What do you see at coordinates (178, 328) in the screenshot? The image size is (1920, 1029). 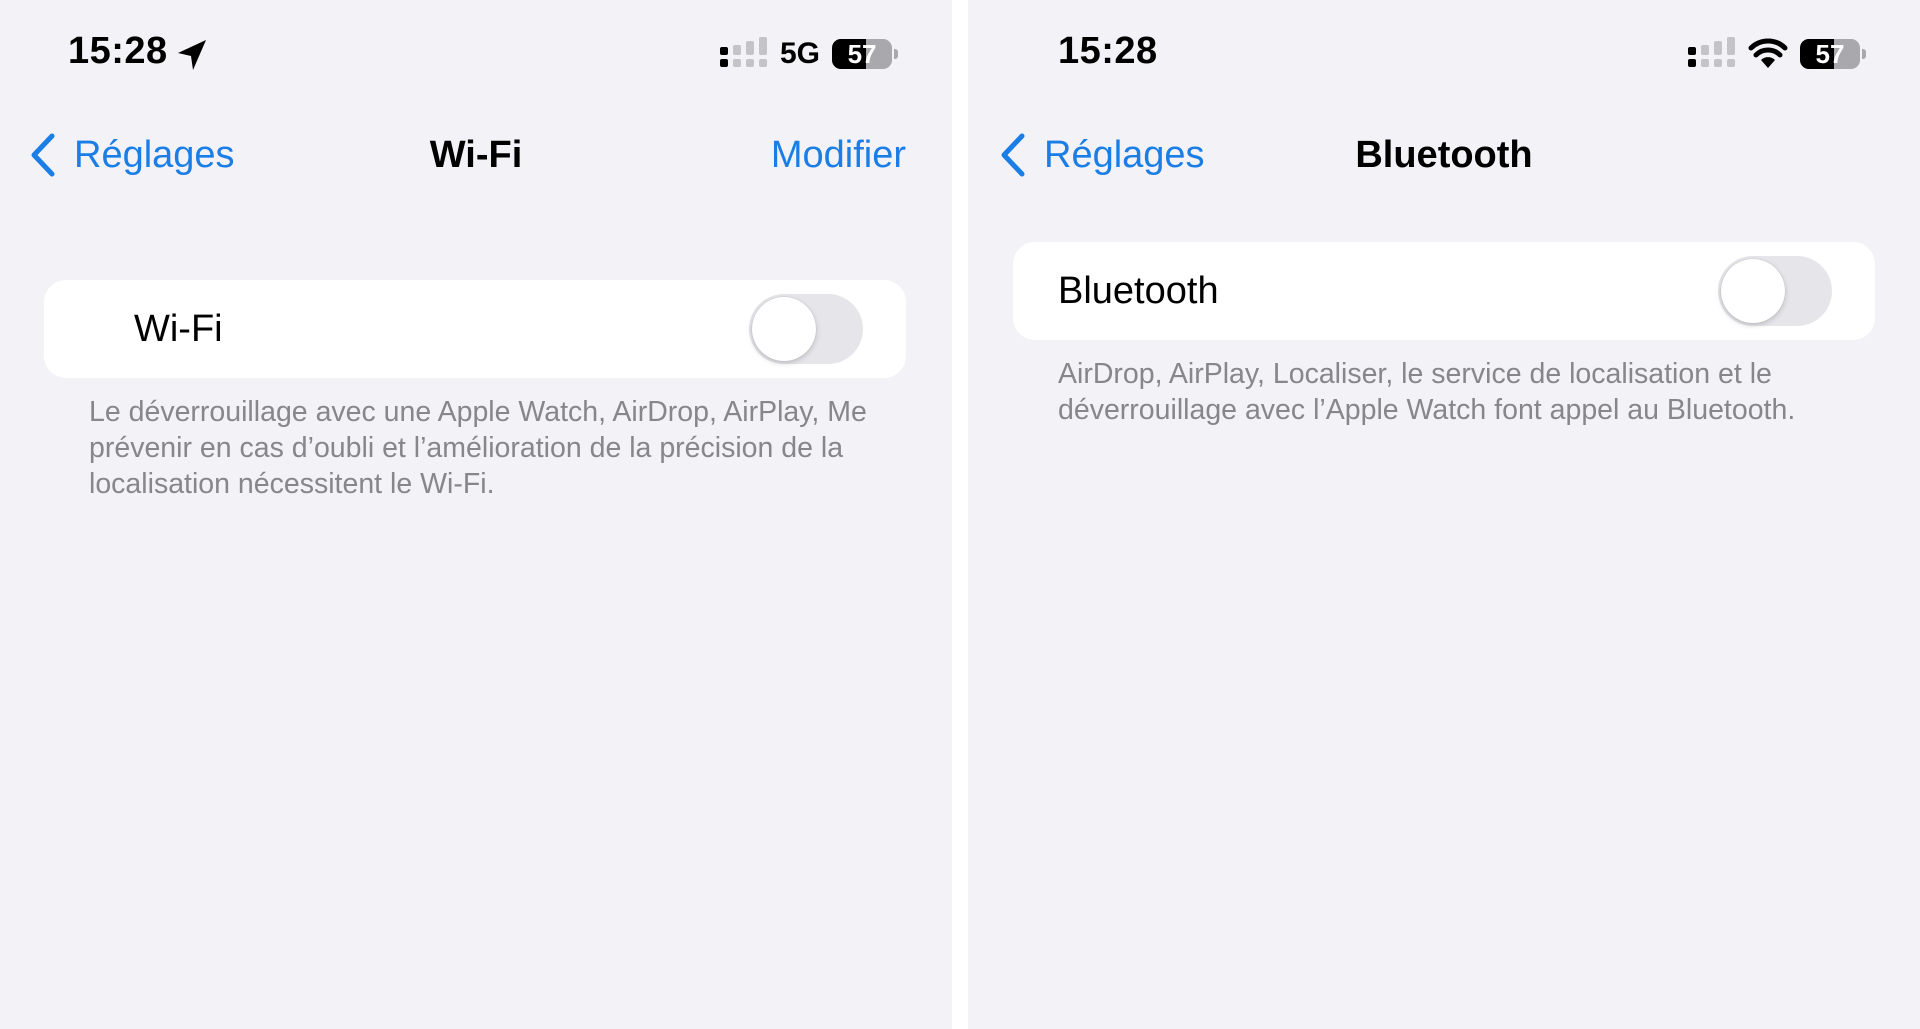 I see `wifi-toggle-label: Wi-Fi` at bounding box center [178, 328].